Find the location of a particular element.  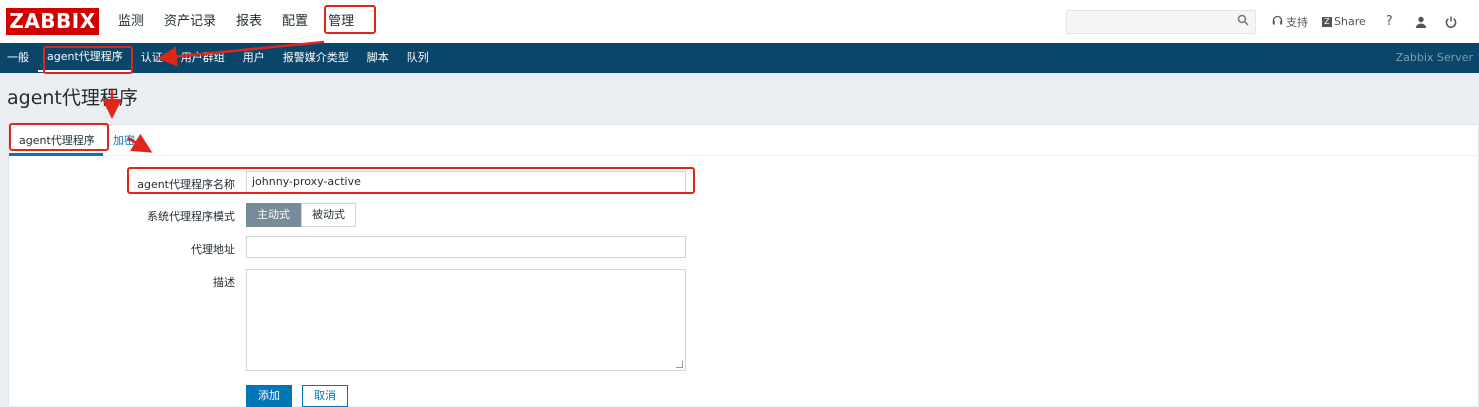

arrow-to-proxies is located at coordinates (241, 53).